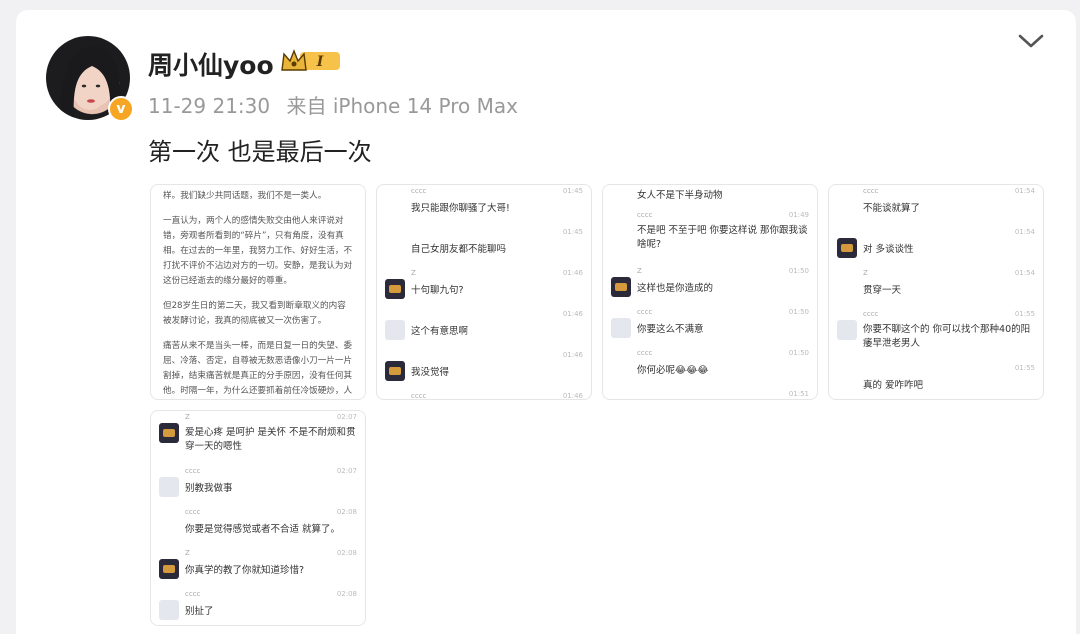 This screenshot has height=634, width=1080. What do you see at coordinates (710, 367) in the screenshot?
I see `chat-message: cccc 01:50 你何必呢😂😂😂` at bounding box center [710, 367].